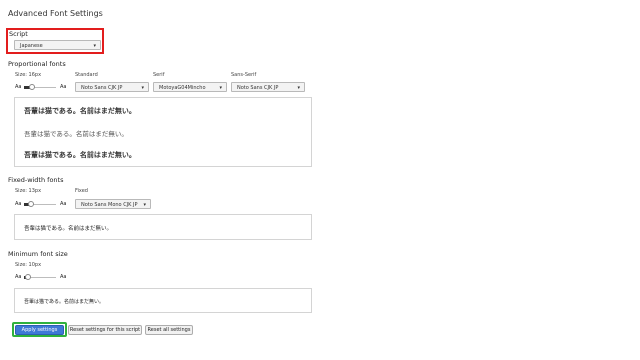  I want to click on reset-script-button: Reset settings for this script, so click(105, 330).